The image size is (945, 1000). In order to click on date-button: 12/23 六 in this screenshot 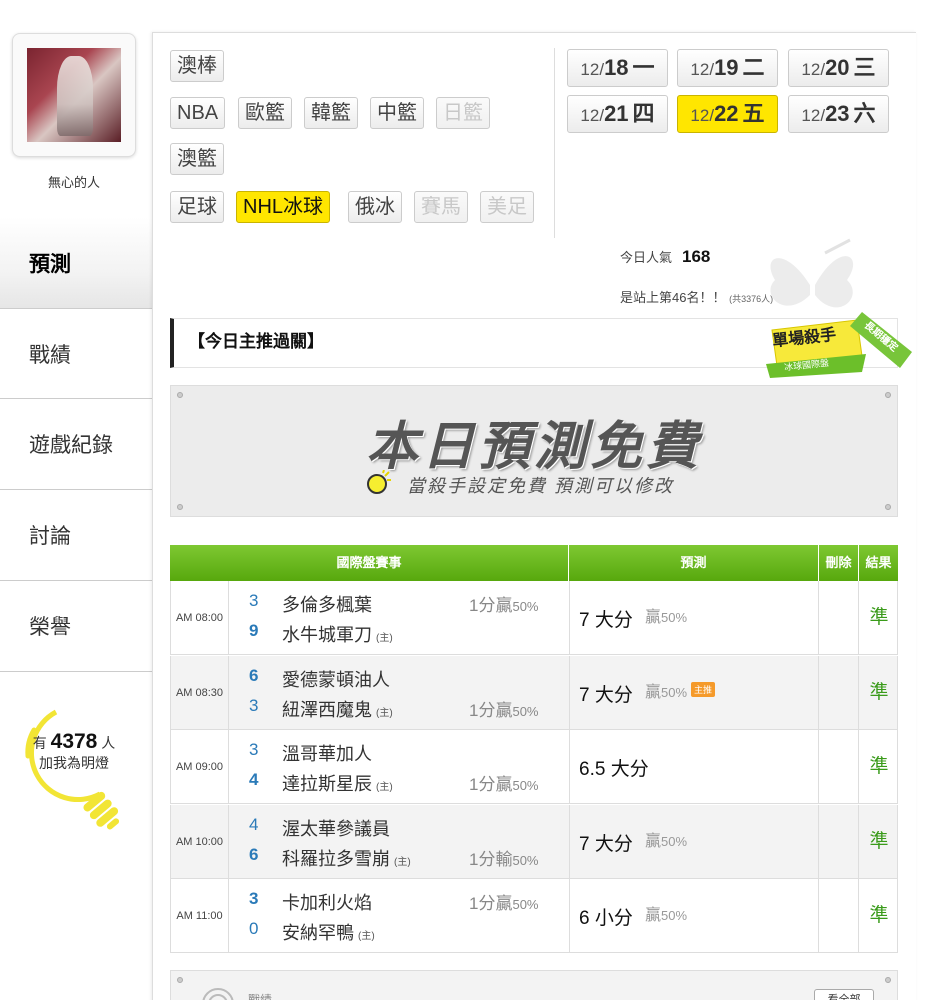, I will do `click(838, 114)`.